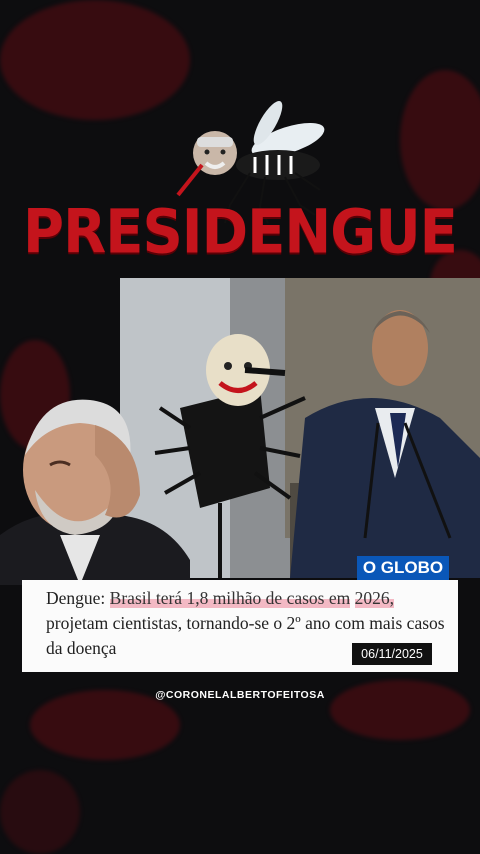  What do you see at coordinates (392, 654) in the screenshot?
I see `date-badge: 06/11/2025` at bounding box center [392, 654].